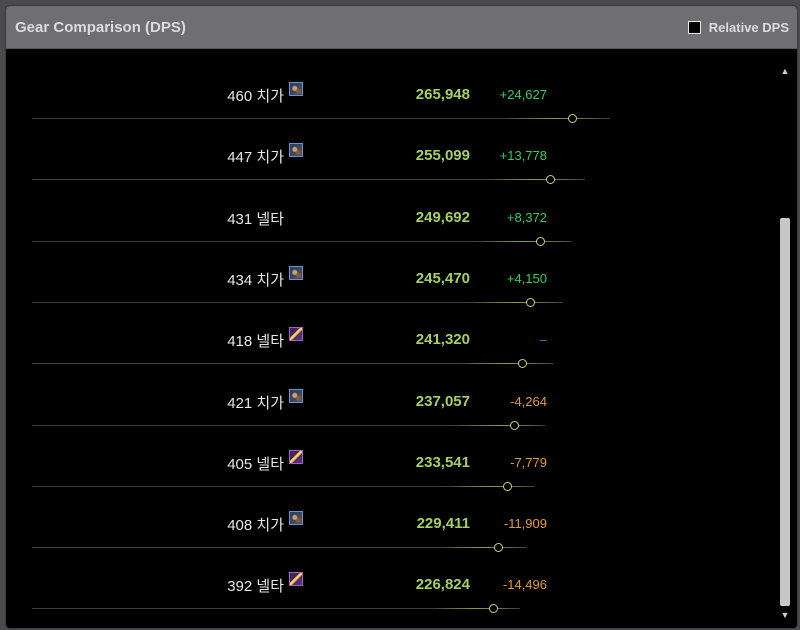 Image resolution: width=800 pixels, height=630 pixels. What do you see at coordinates (391, 392) in the screenshot?
I see `gear-row: 421 치가 237,057 -4,264` at bounding box center [391, 392].